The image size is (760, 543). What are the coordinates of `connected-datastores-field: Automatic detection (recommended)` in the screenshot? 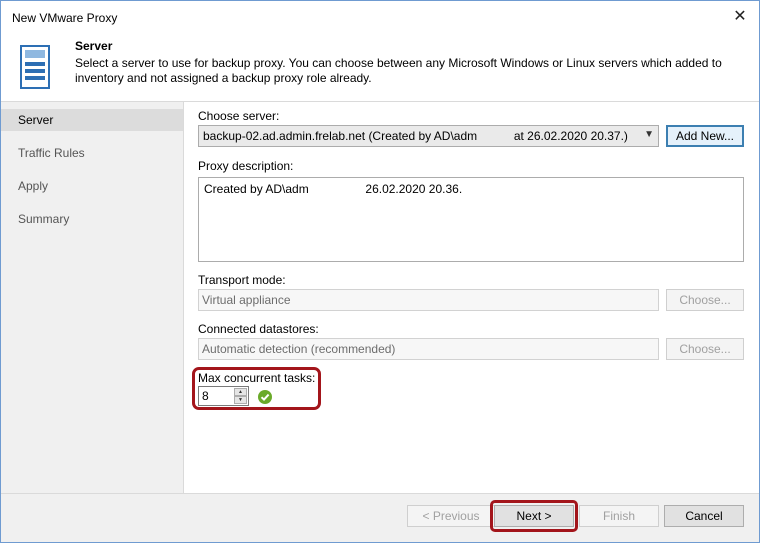 It's located at (428, 349).